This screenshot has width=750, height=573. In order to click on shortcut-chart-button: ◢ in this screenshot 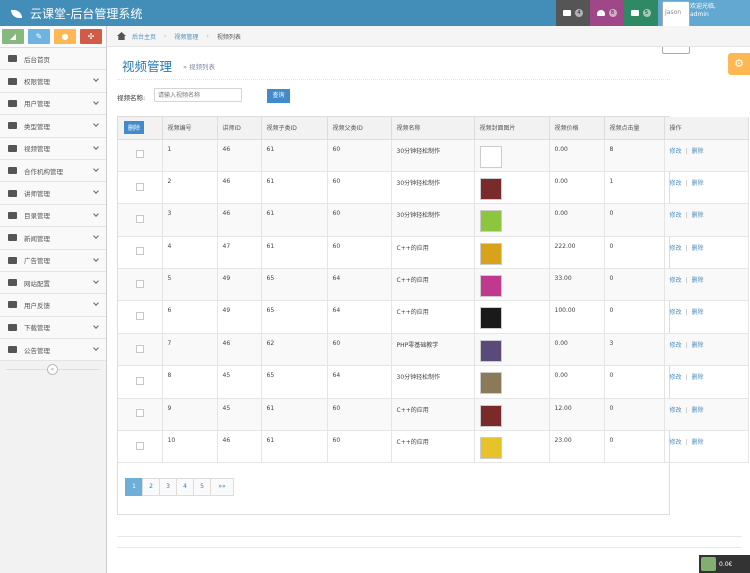, I will do `click(13, 36)`.